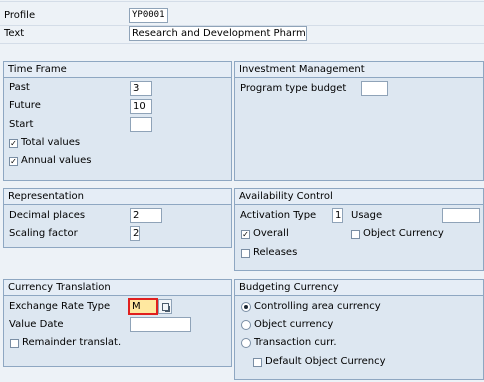  What do you see at coordinates (72, 342) in the screenshot?
I see `remainder-label: Remainder translat.` at bounding box center [72, 342].